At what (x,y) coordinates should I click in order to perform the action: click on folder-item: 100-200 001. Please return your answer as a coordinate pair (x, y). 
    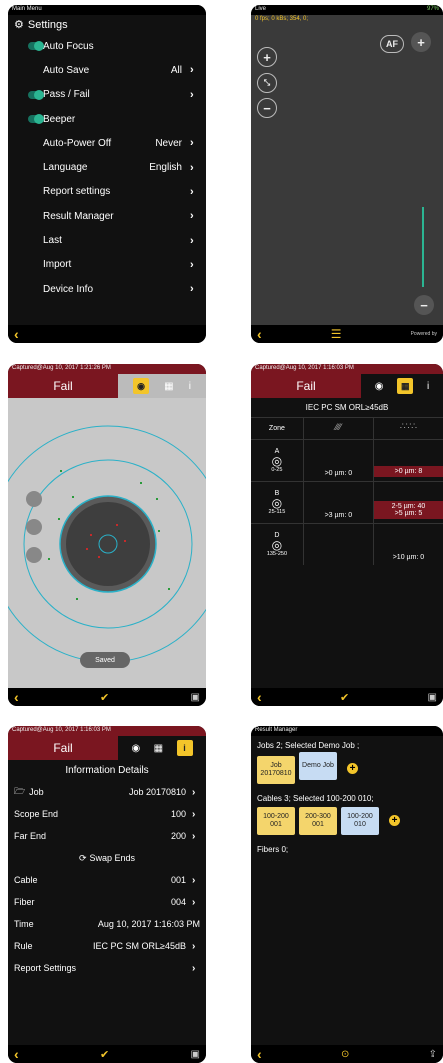
    Looking at the image, I should click on (276, 821).